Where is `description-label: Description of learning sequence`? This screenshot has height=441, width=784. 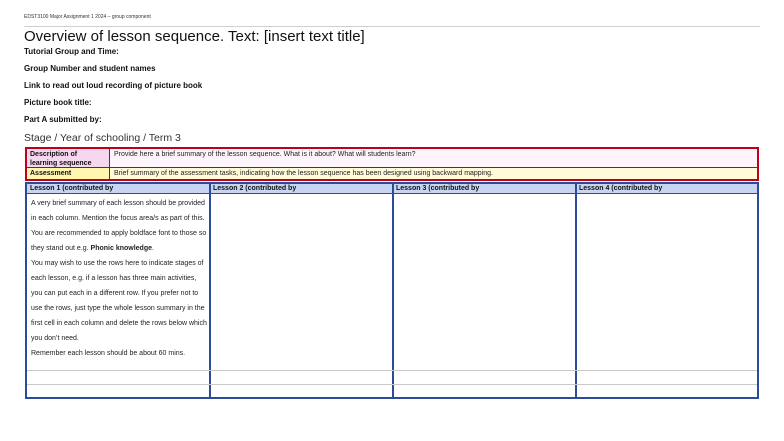 description-label: Description of learning sequence is located at coordinates (68, 158).